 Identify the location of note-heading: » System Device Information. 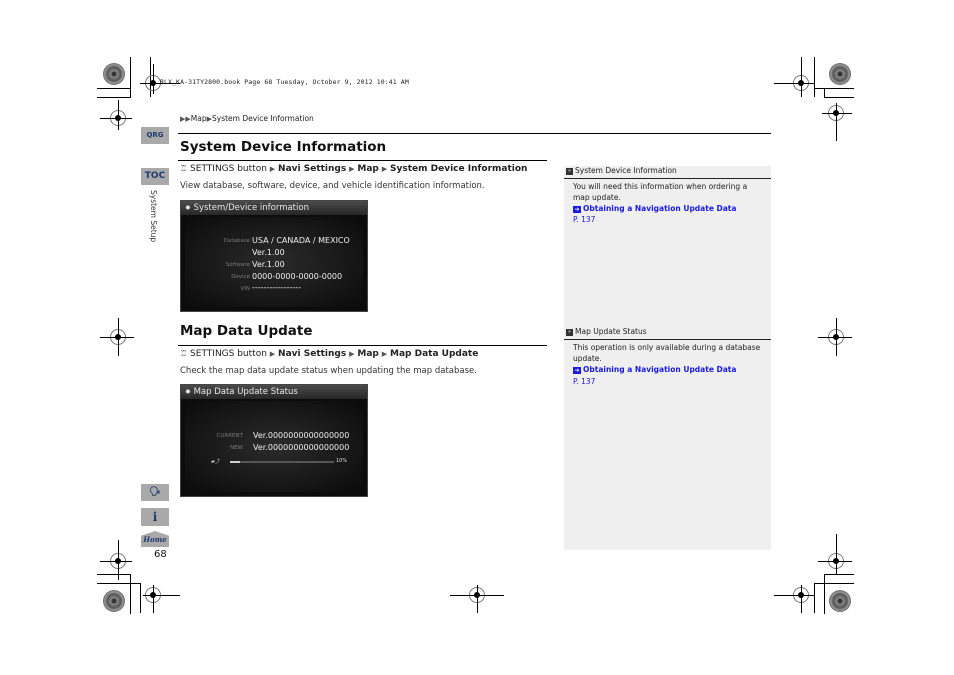
(621, 170).